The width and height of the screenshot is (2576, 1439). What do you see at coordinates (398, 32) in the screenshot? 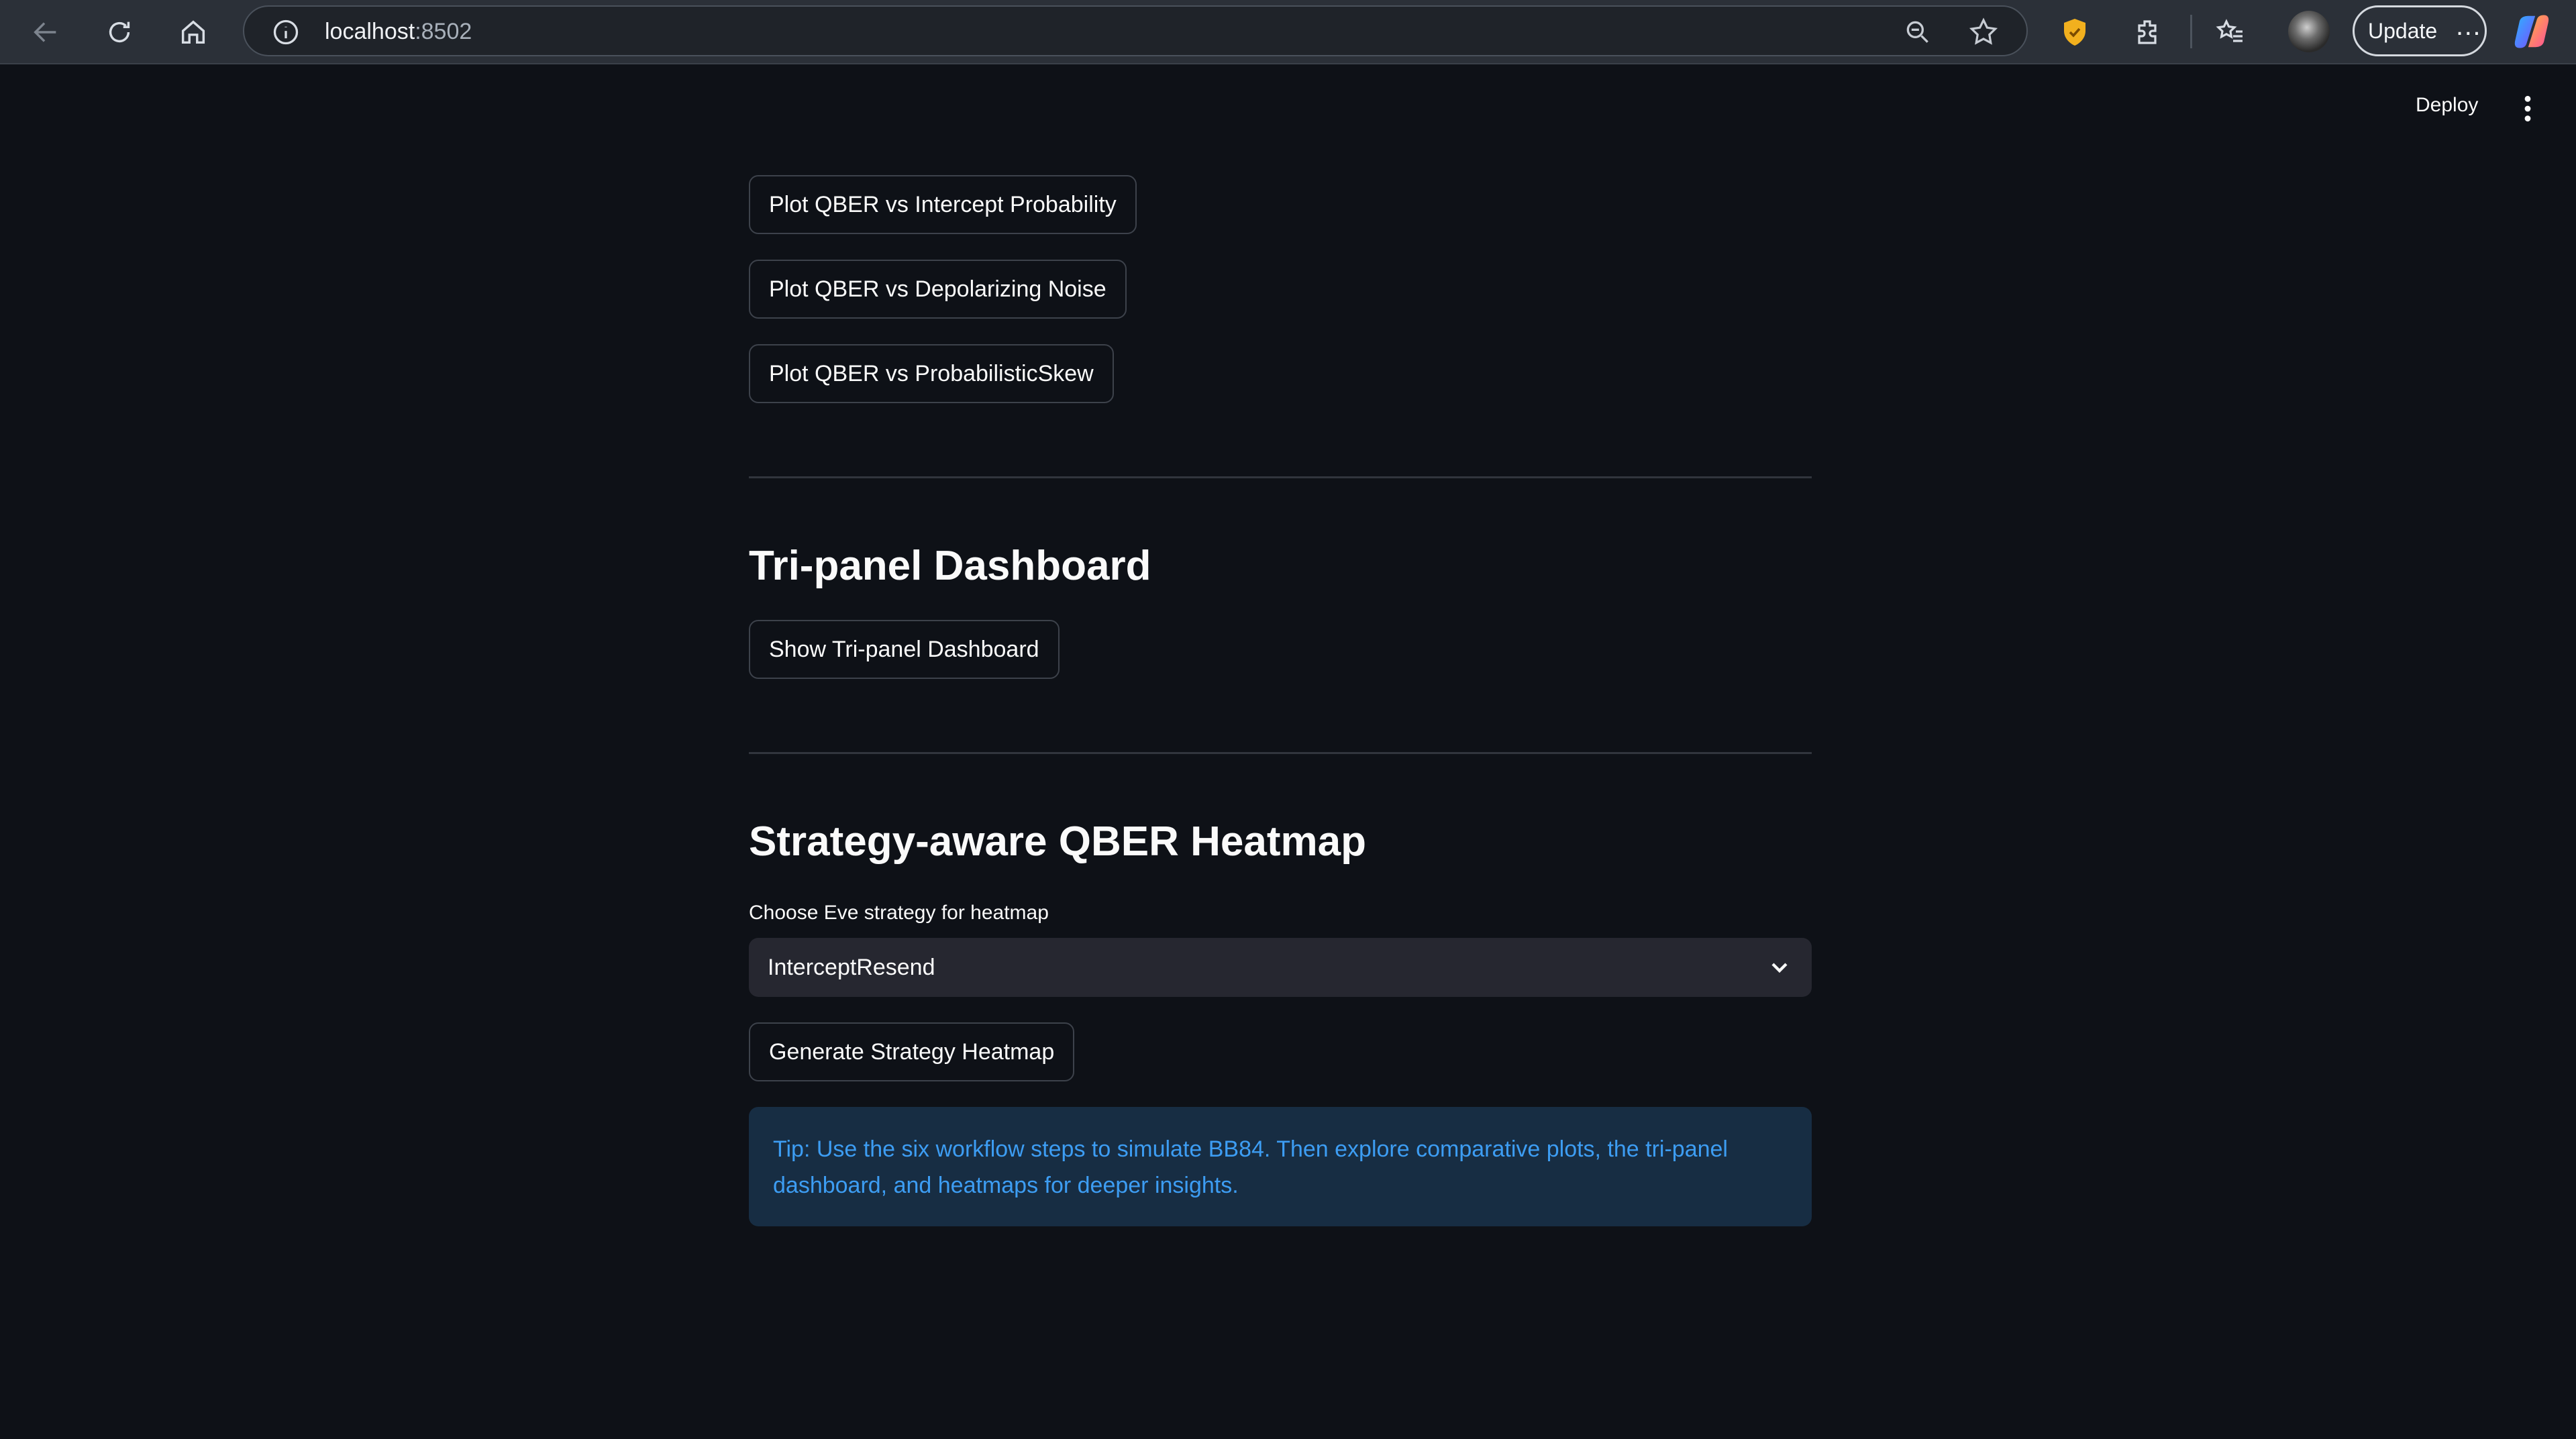
I see `address-url: localhost:8502` at bounding box center [398, 32].